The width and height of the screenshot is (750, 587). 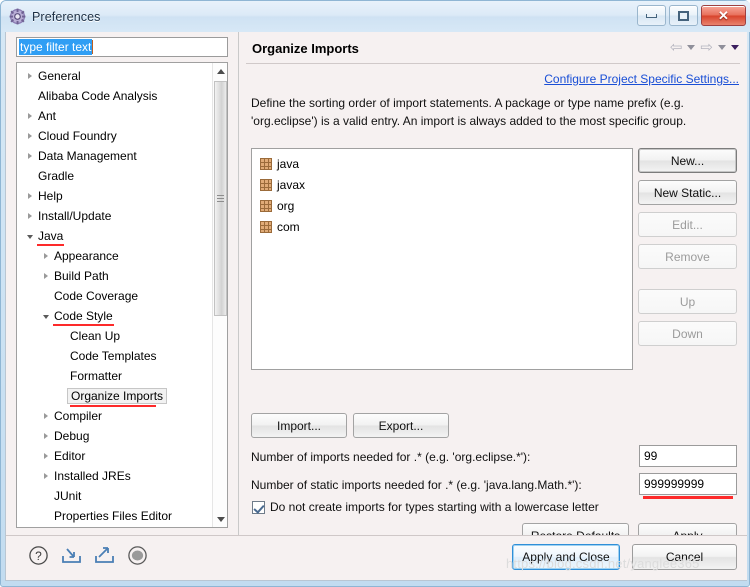 What do you see at coordinates (687, 301) in the screenshot?
I see `button-label: Up` at bounding box center [687, 301].